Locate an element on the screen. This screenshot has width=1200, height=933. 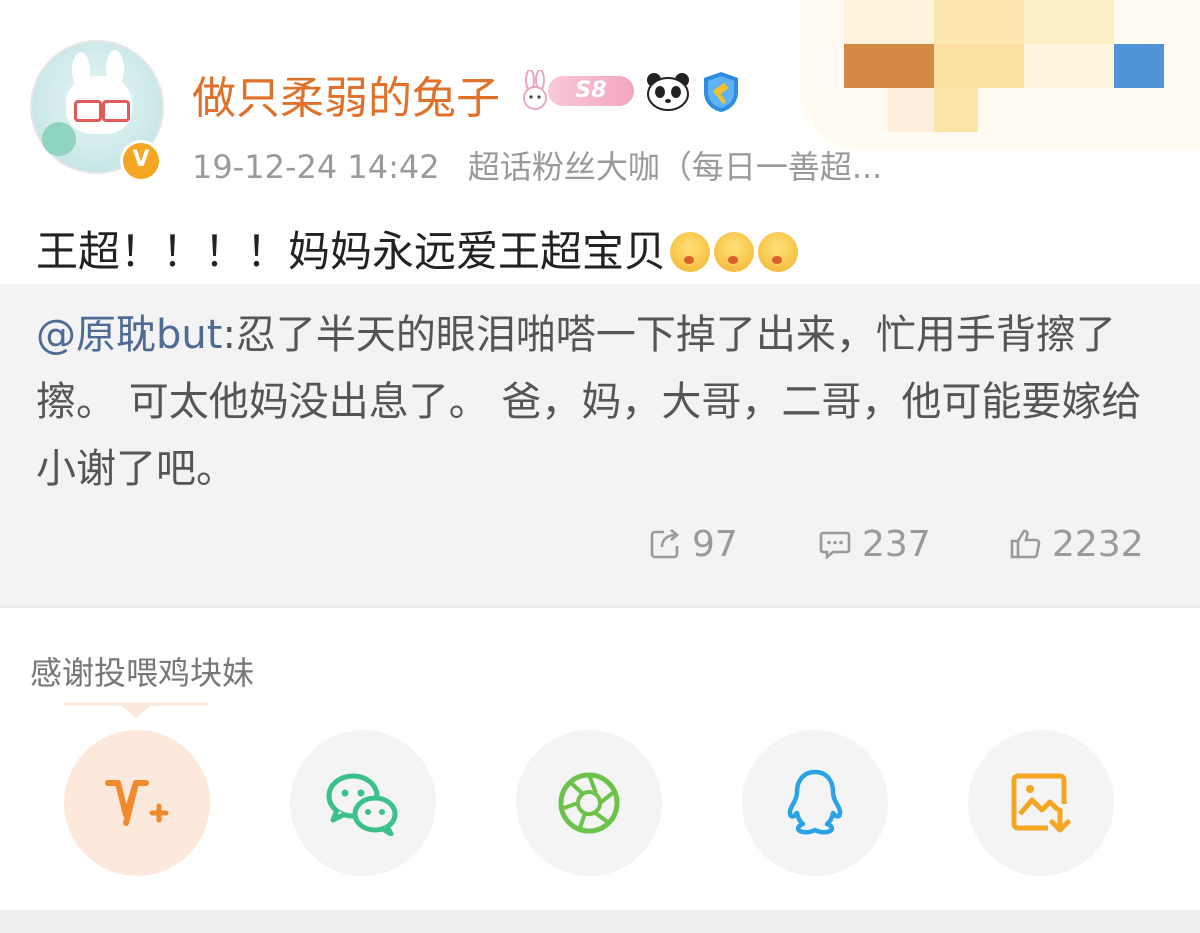
post-text: 王超！！！！妈妈永远爱王超宝贝 is located at coordinates (417, 248).